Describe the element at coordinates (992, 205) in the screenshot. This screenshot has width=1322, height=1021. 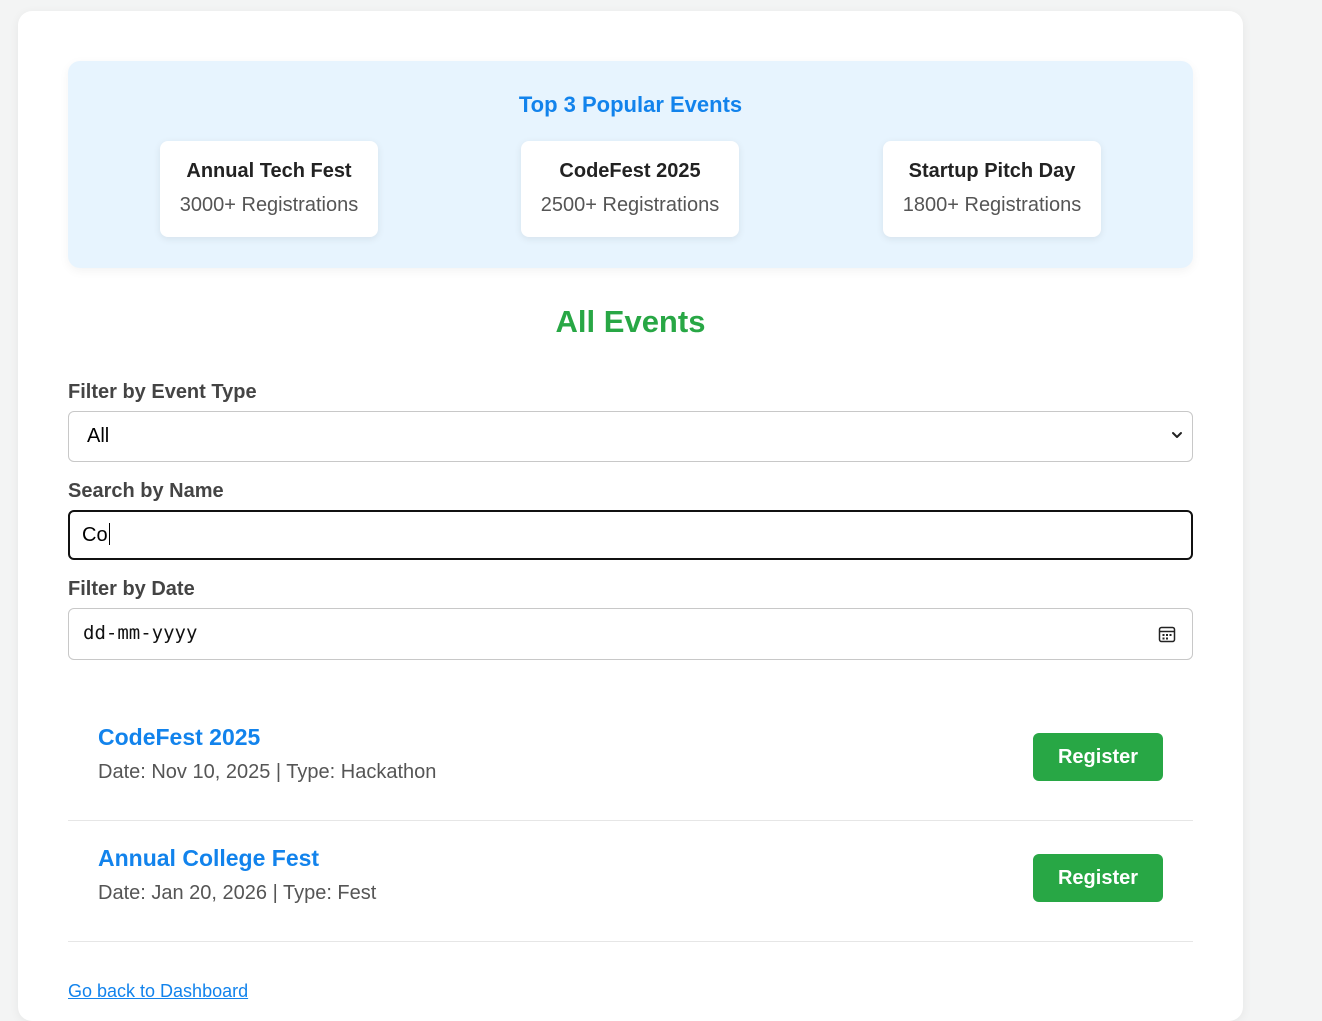
I see `popular-event-registrations: 1800+ Registrations` at that location.